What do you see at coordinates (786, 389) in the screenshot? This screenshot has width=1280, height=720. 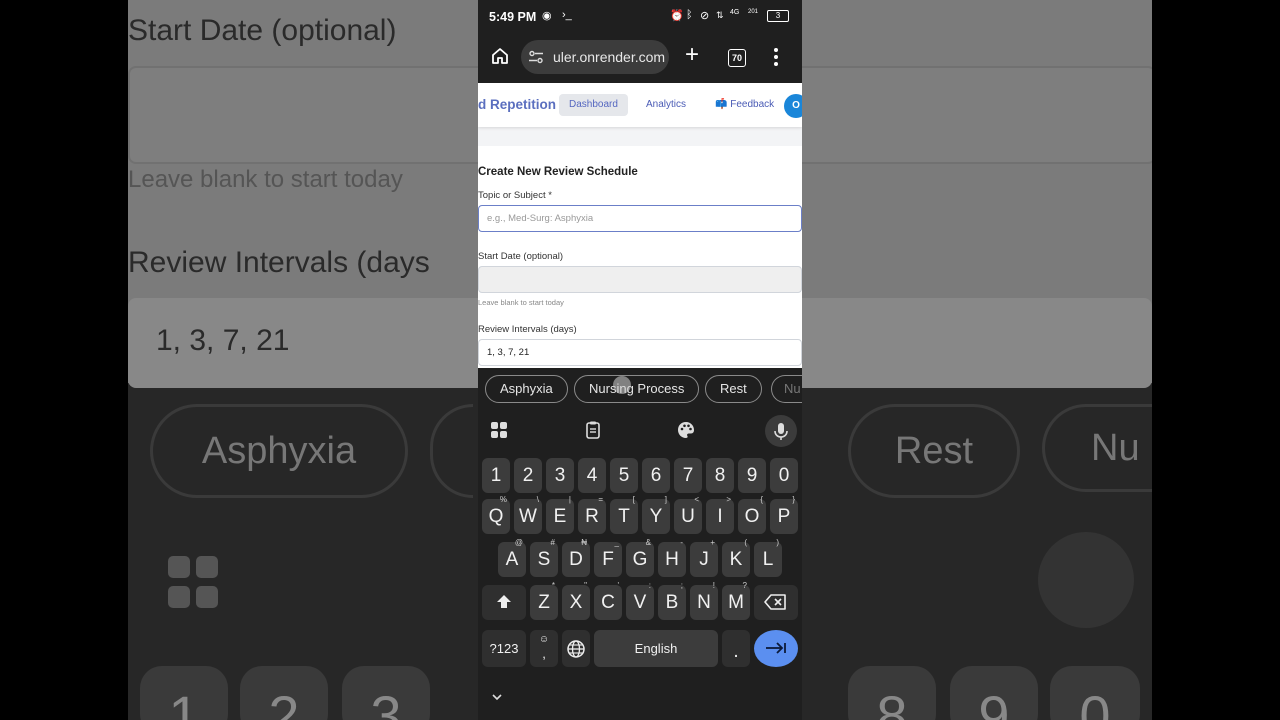 I see `suggestion-chip: Nu` at bounding box center [786, 389].